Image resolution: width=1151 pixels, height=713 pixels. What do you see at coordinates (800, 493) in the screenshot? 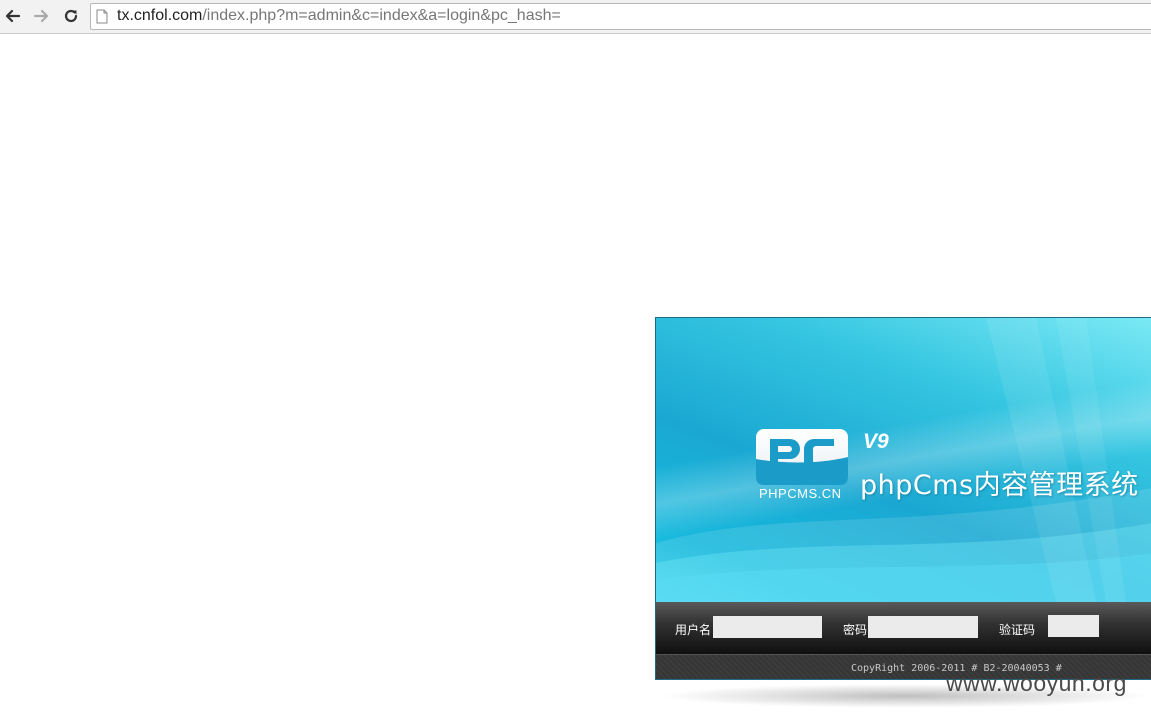
I see `logo-caption: PHPCMS.CN` at bounding box center [800, 493].